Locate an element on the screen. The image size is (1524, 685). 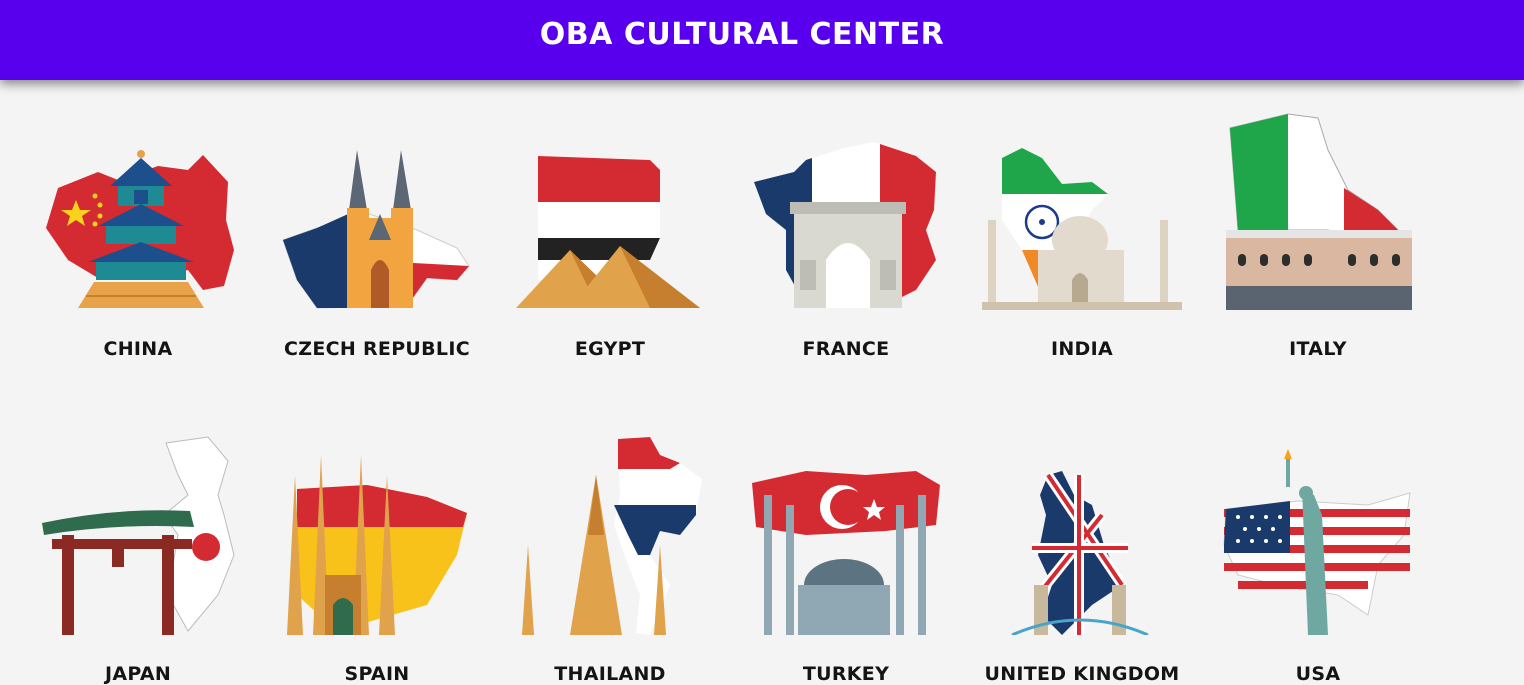
country-label: CHINA is located at coordinates (138, 349).